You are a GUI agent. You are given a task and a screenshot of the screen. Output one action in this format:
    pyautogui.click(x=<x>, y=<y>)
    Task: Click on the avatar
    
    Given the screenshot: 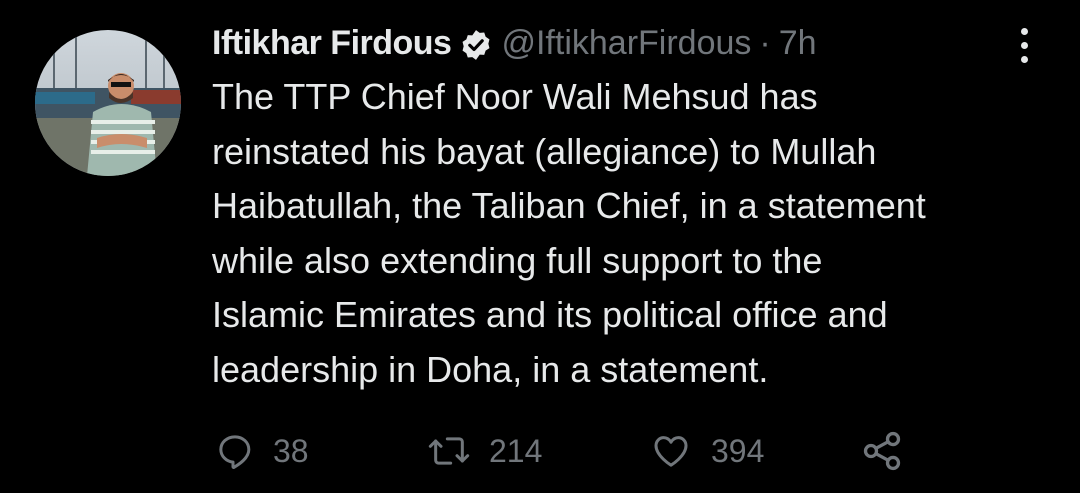 What is the action you would take?
    pyautogui.click(x=108, y=103)
    